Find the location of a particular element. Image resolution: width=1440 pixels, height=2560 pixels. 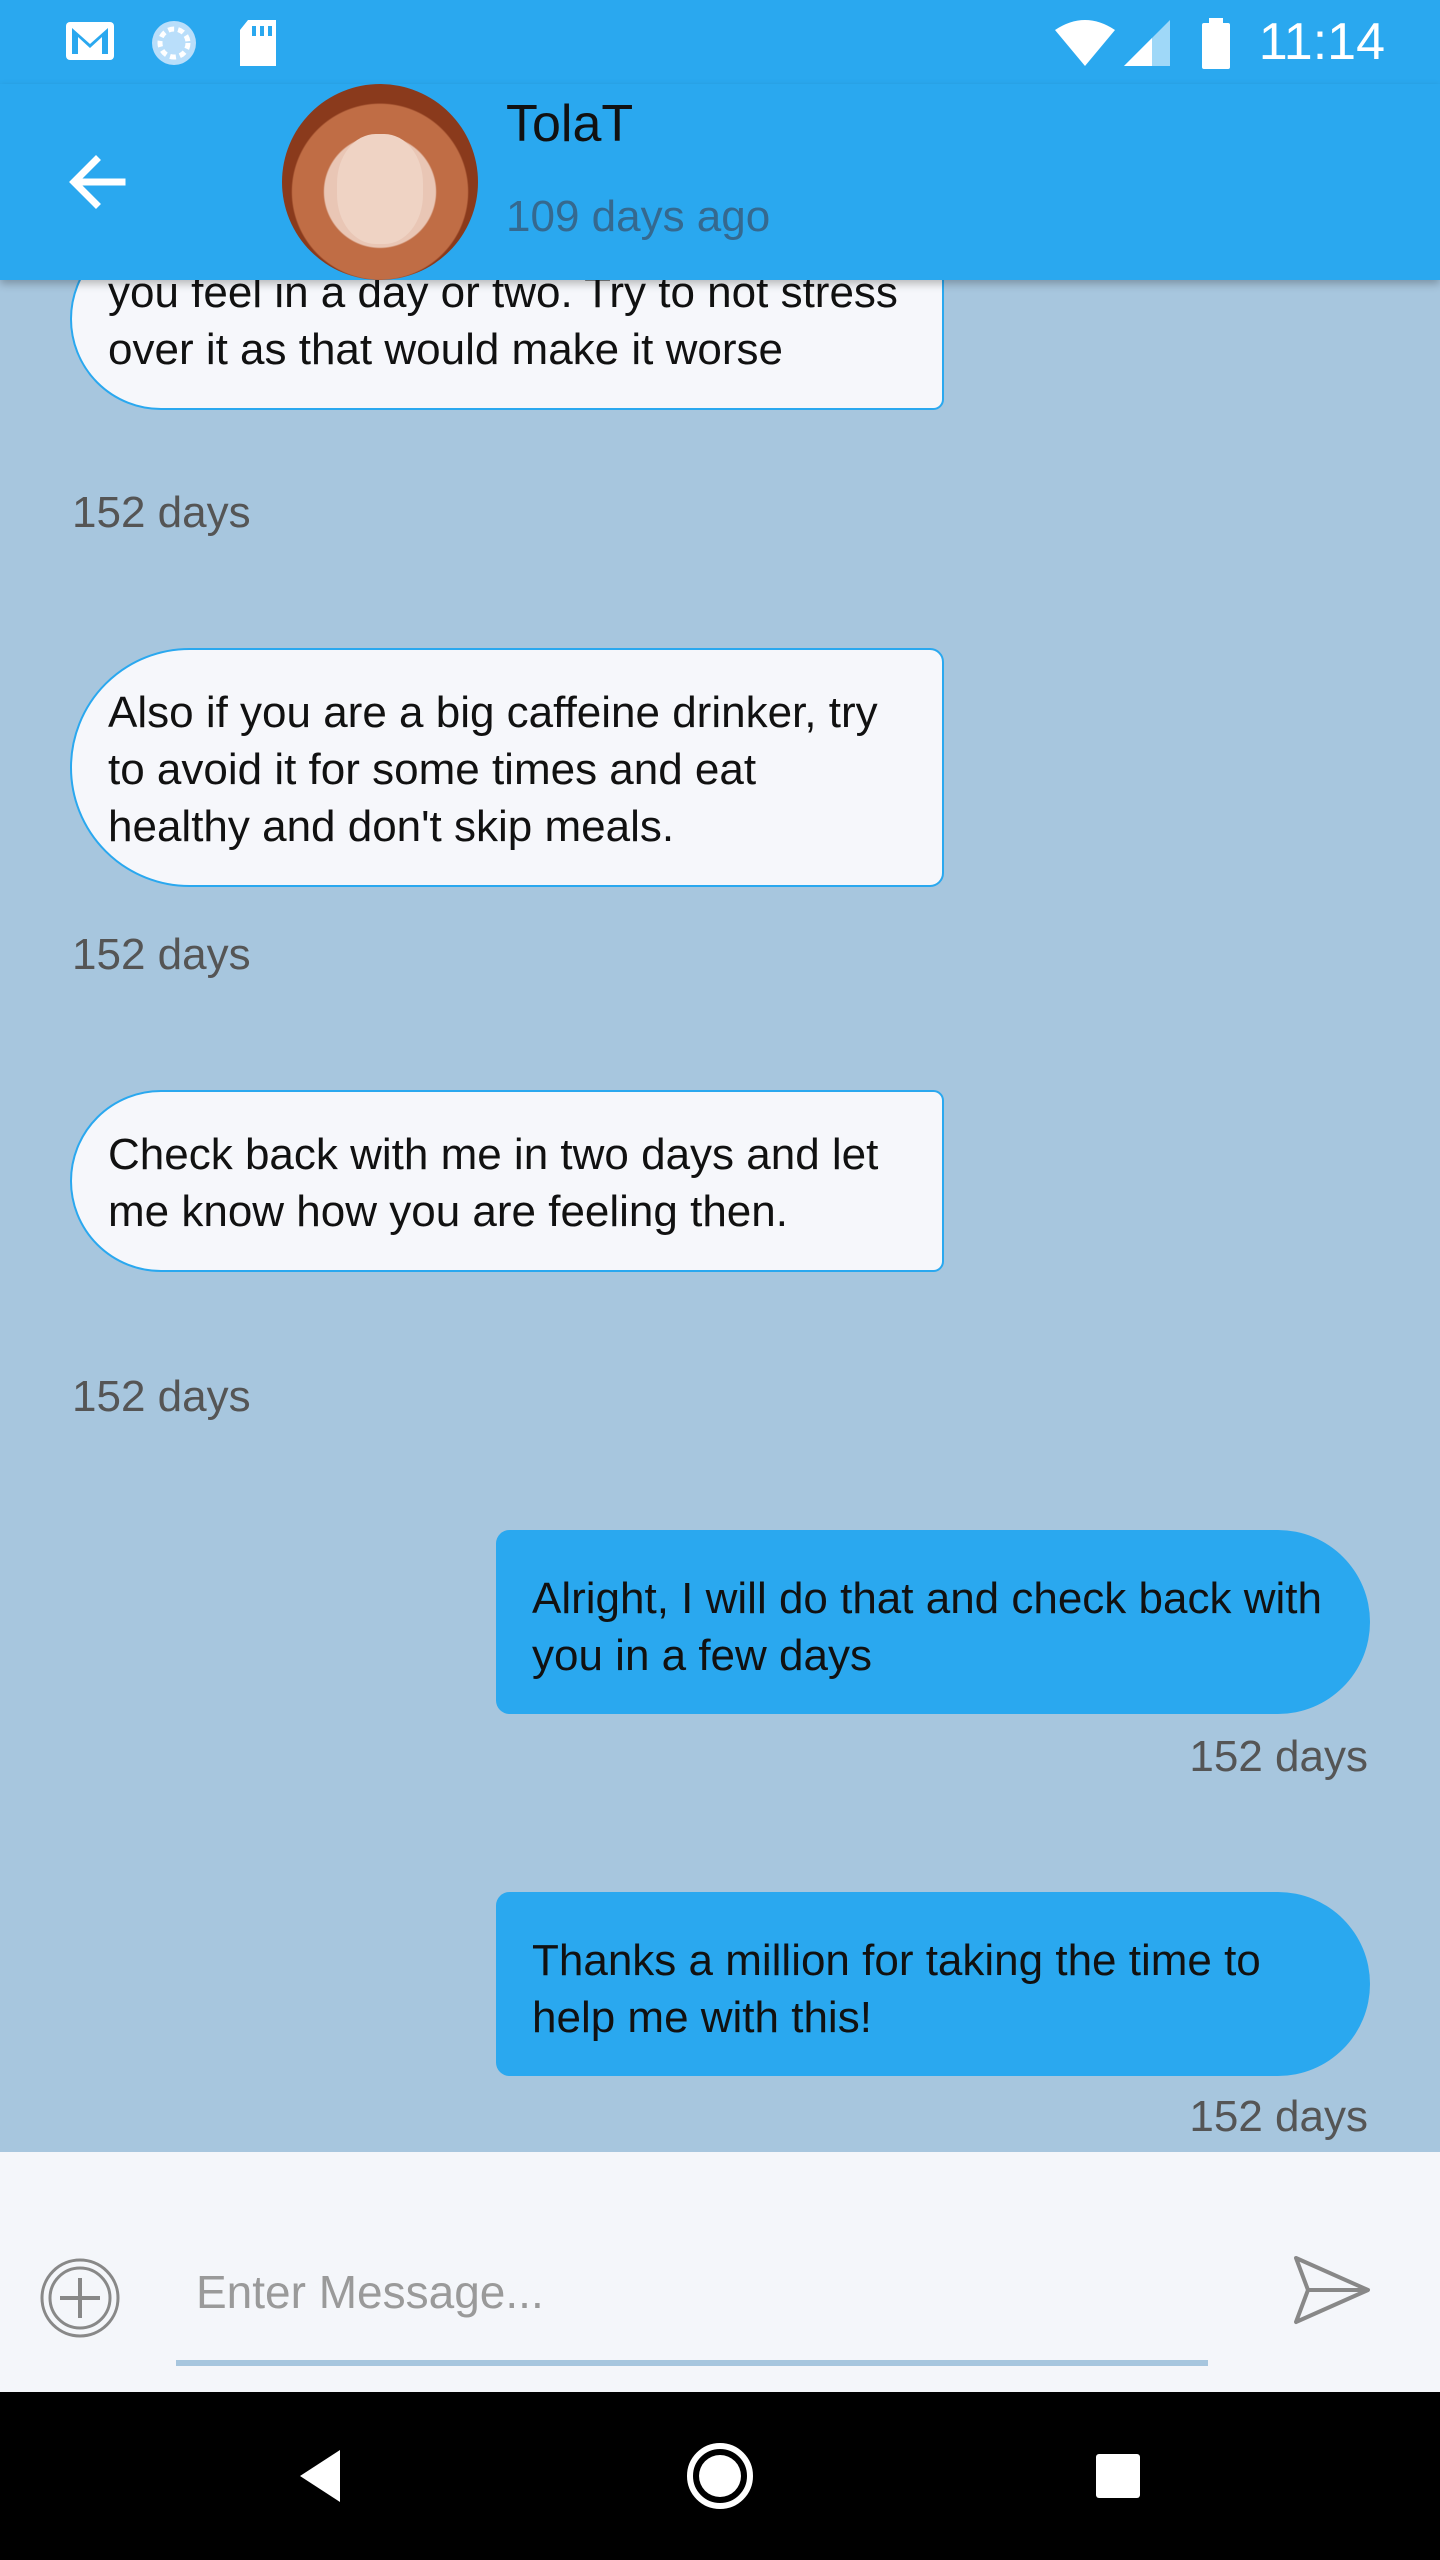

back-nav-icon is located at coordinates (322, 2476).